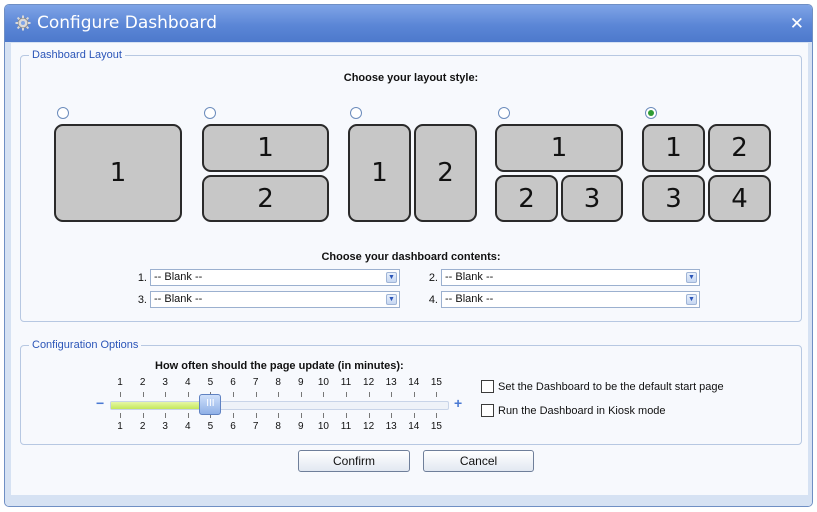 The width and height of the screenshot is (817, 512). What do you see at coordinates (23, 23) in the screenshot?
I see `gear-icon` at bounding box center [23, 23].